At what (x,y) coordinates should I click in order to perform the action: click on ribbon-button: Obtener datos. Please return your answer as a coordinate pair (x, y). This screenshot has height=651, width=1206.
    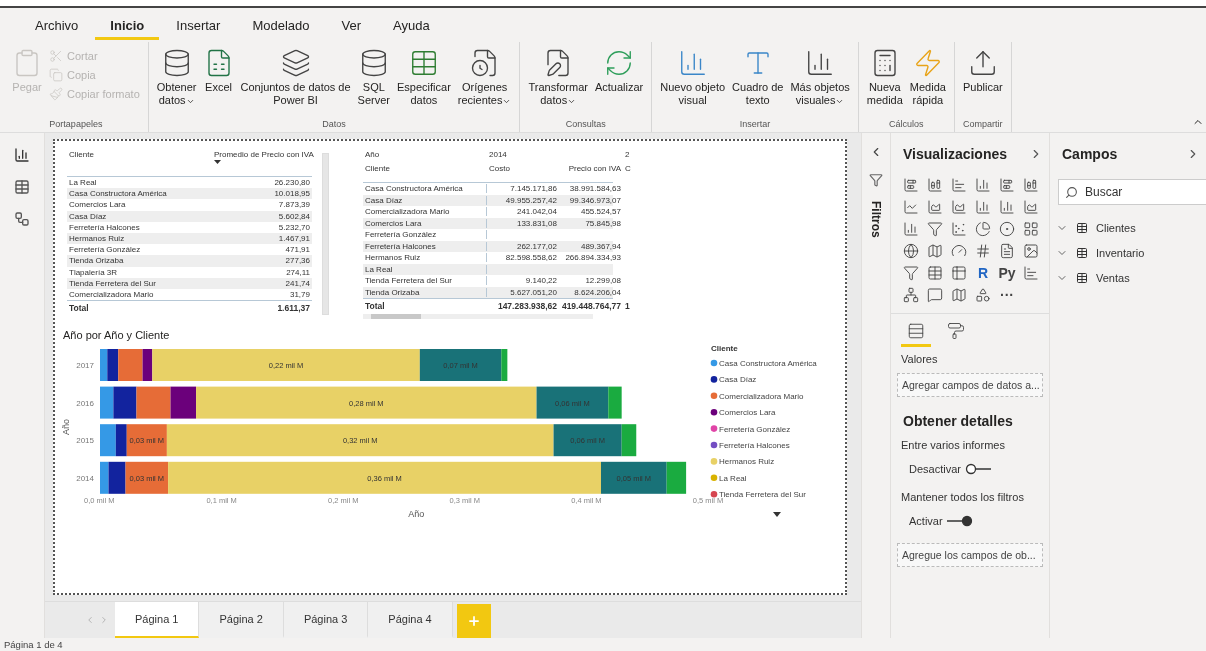
    Looking at the image, I should click on (176, 77).